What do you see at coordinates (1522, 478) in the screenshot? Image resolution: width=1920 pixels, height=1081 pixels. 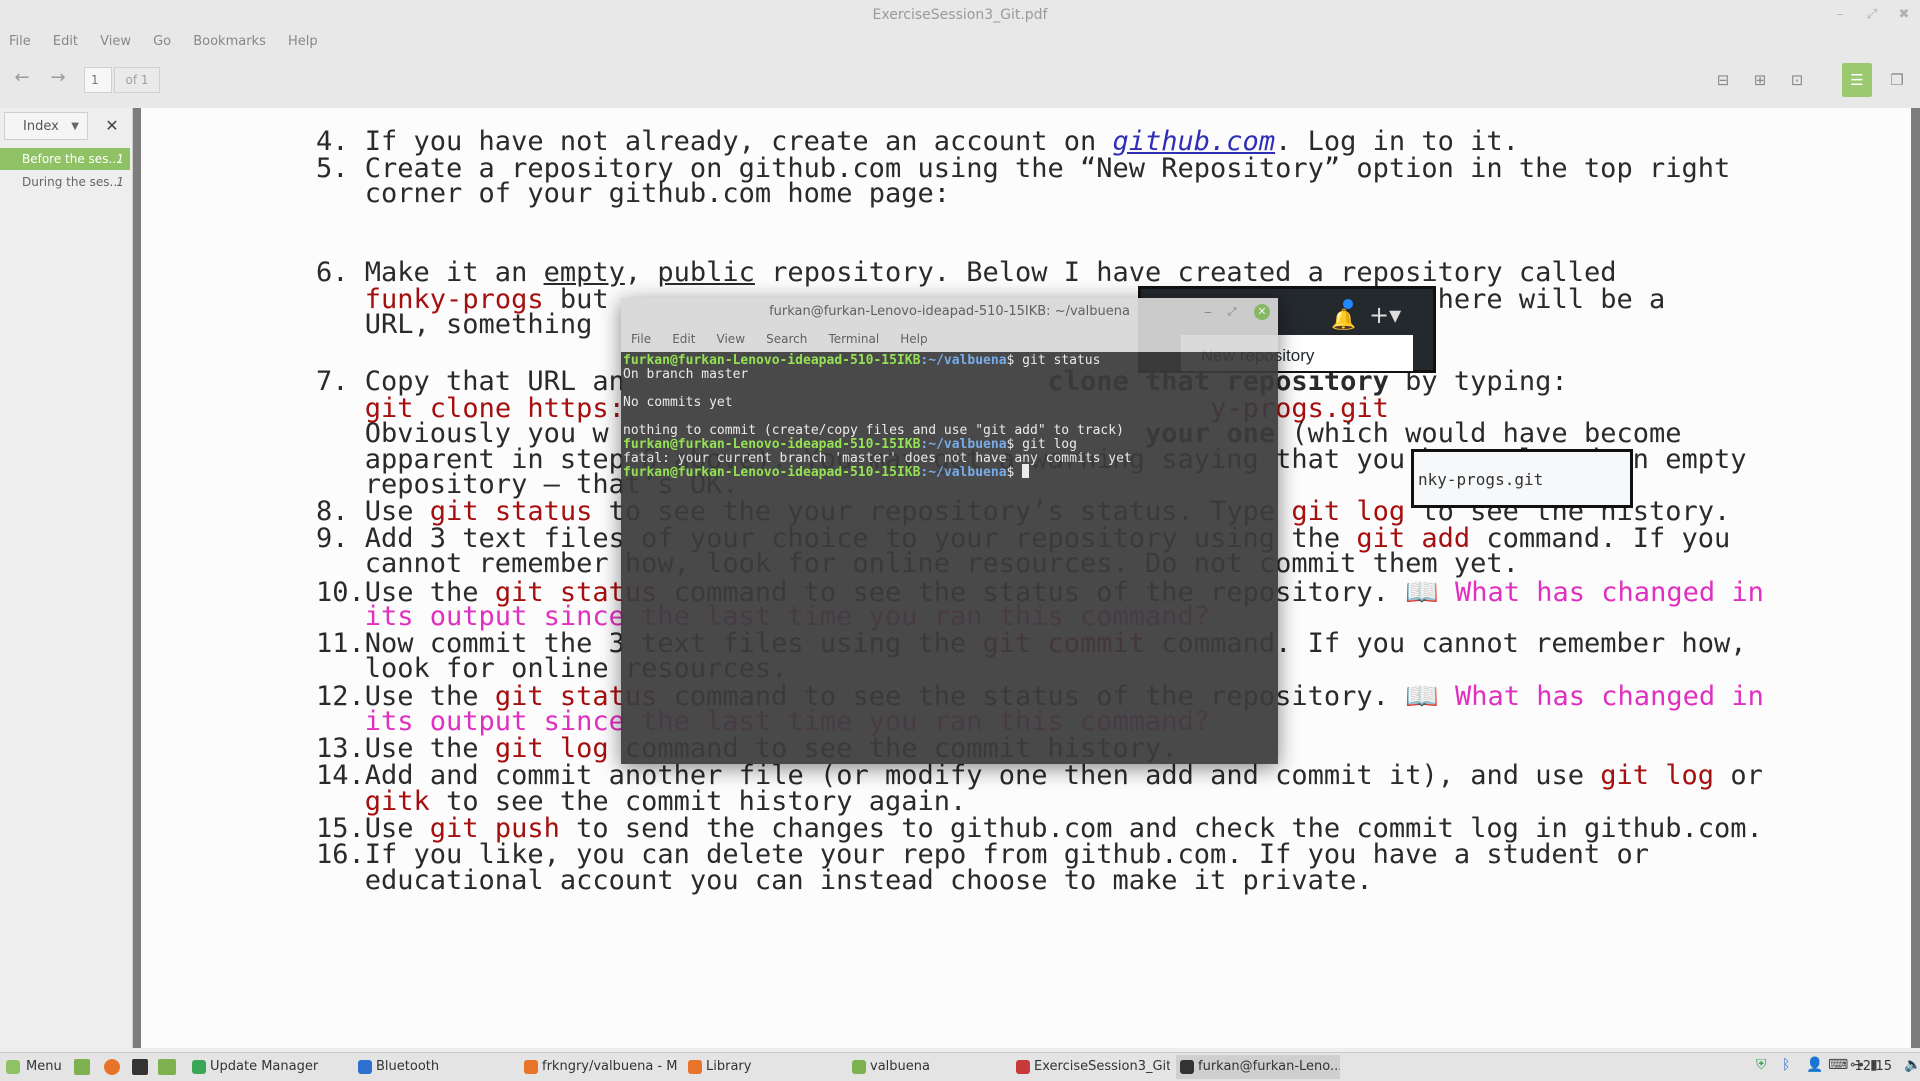 I see `repo-url-box: nky-progs.git` at bounding box center [1522, 478].